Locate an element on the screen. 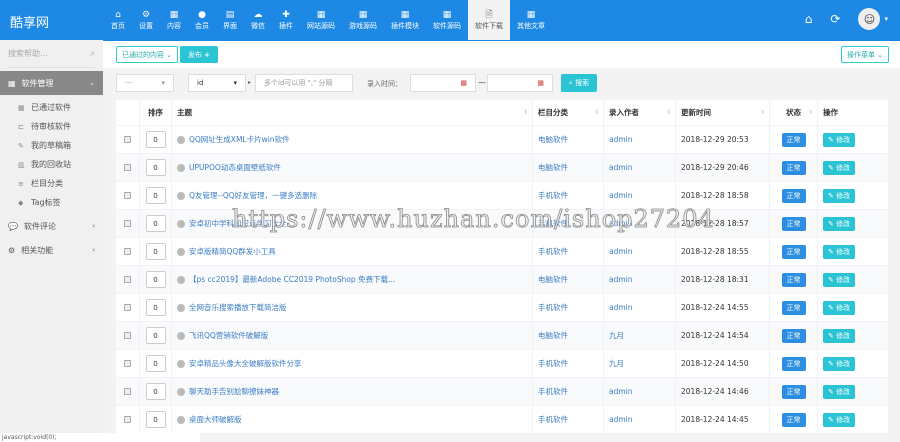 Image resolution: width=900 pixels, height=442 pixels. title-link: 飞讯QQ营销软件破解版 is located at coordinates (228, 335).